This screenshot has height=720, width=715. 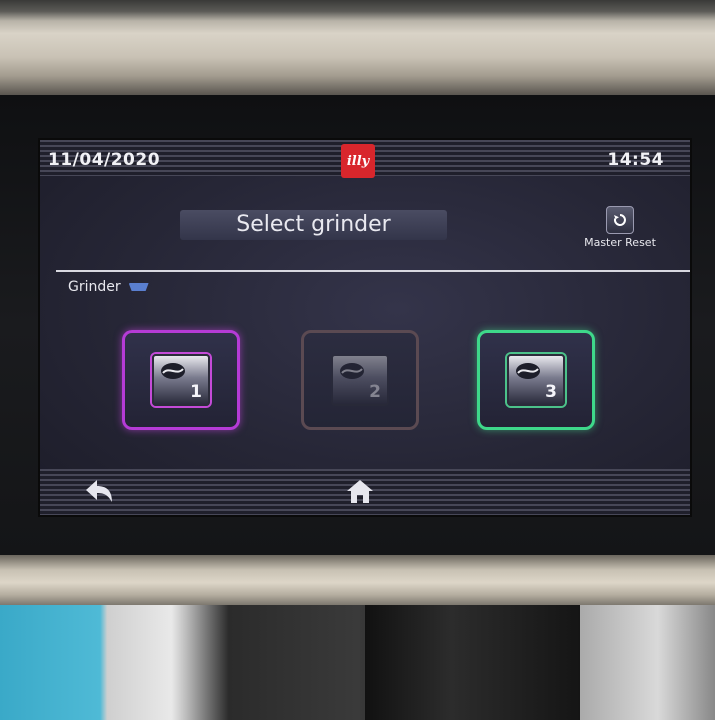 What do you see at coordinates (196, 392) in the screenshot?
I see `grinder-number: 1` at bounding box center [196, 392].